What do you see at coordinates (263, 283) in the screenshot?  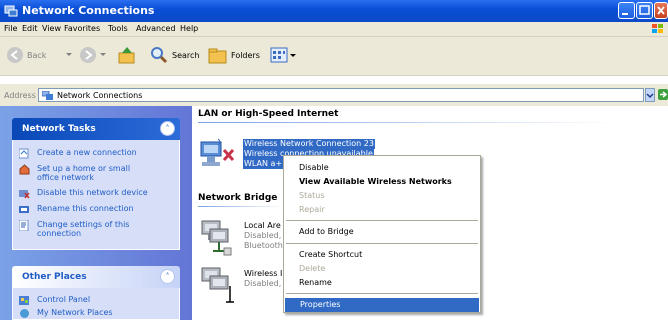 I see `wireless-connection-2-status: Disabled,` at bounding box center [263, 283].